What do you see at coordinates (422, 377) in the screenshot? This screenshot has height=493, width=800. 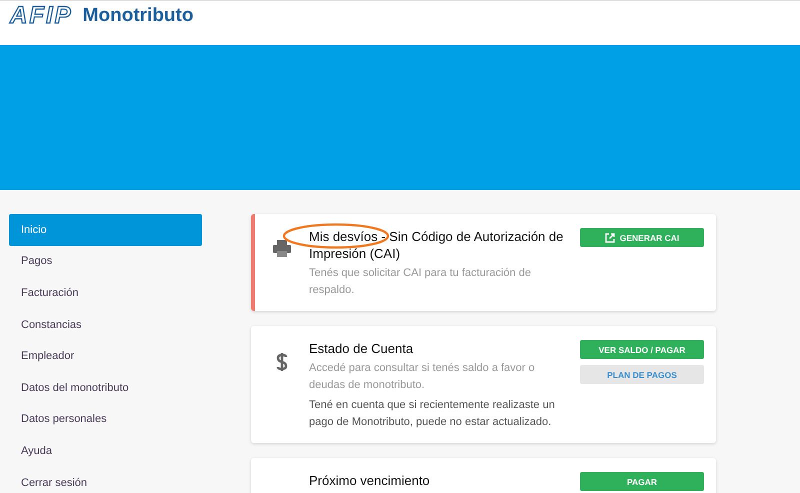 I see `card-description: Accedé para consultar si tenés saldo a favor o deudas de monotributo.` at bounding box center [422, 377].